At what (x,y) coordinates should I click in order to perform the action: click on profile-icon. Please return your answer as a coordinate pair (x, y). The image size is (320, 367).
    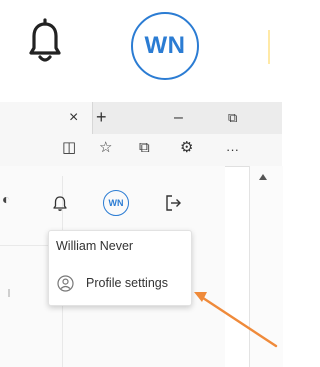
    Looking at the image, I should click on (65, 283).